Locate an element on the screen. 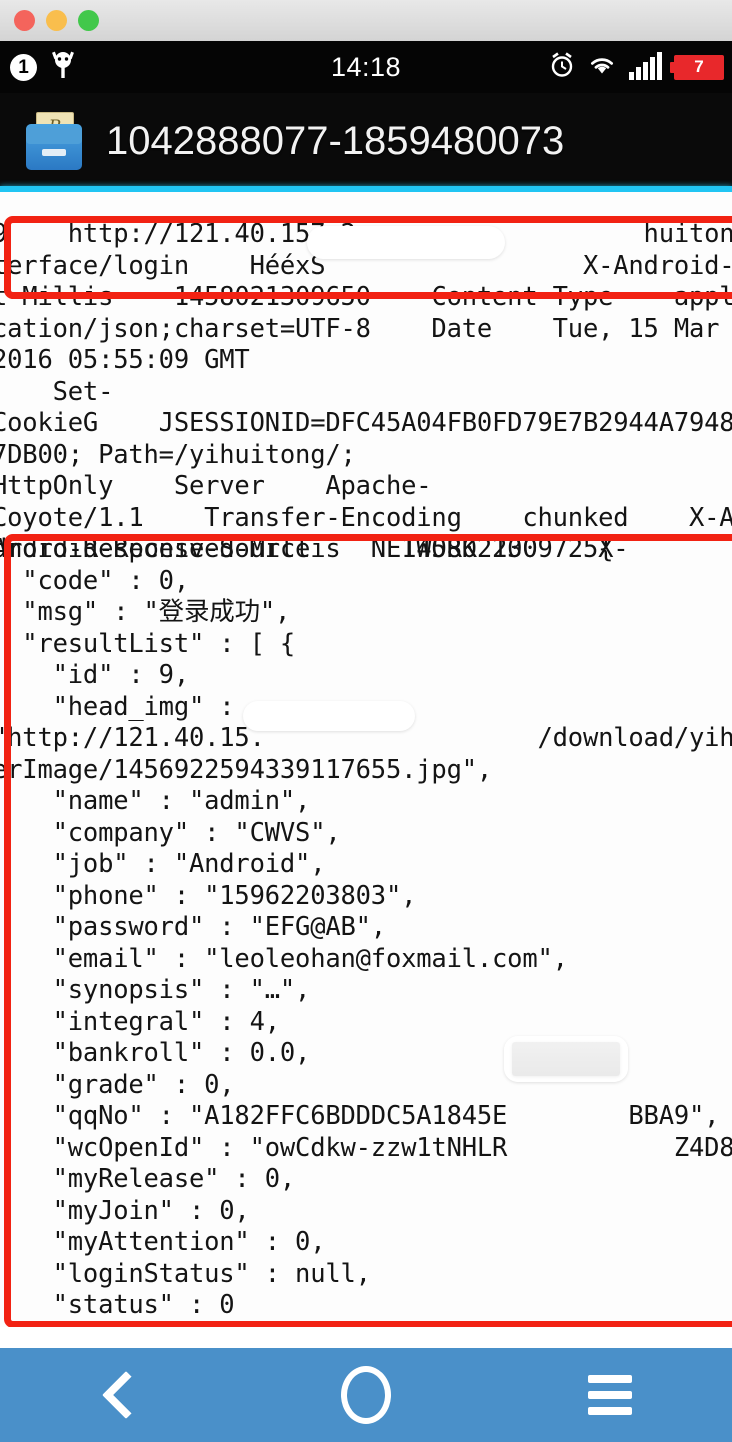 The height and width of the screenshot is (1442, 732). redaction-overlay-url is located at coordinates (406, 242).